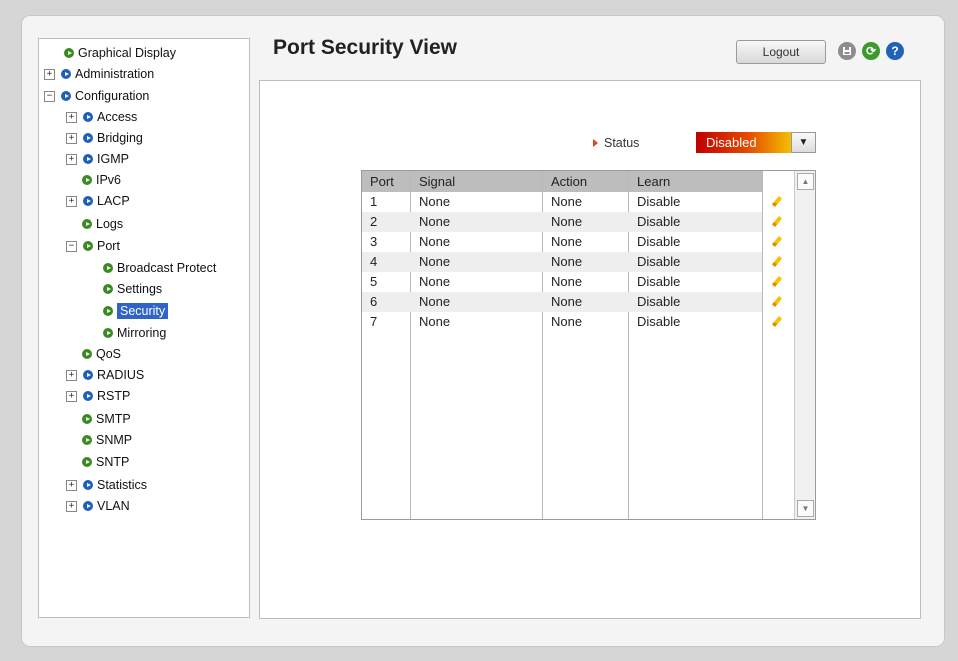 The height and width of the screenshot is (661, 958). Describe the element at coordinates (97, 159) in the screenshot. I see `tree-node-igmp: + IGMP` at that location.